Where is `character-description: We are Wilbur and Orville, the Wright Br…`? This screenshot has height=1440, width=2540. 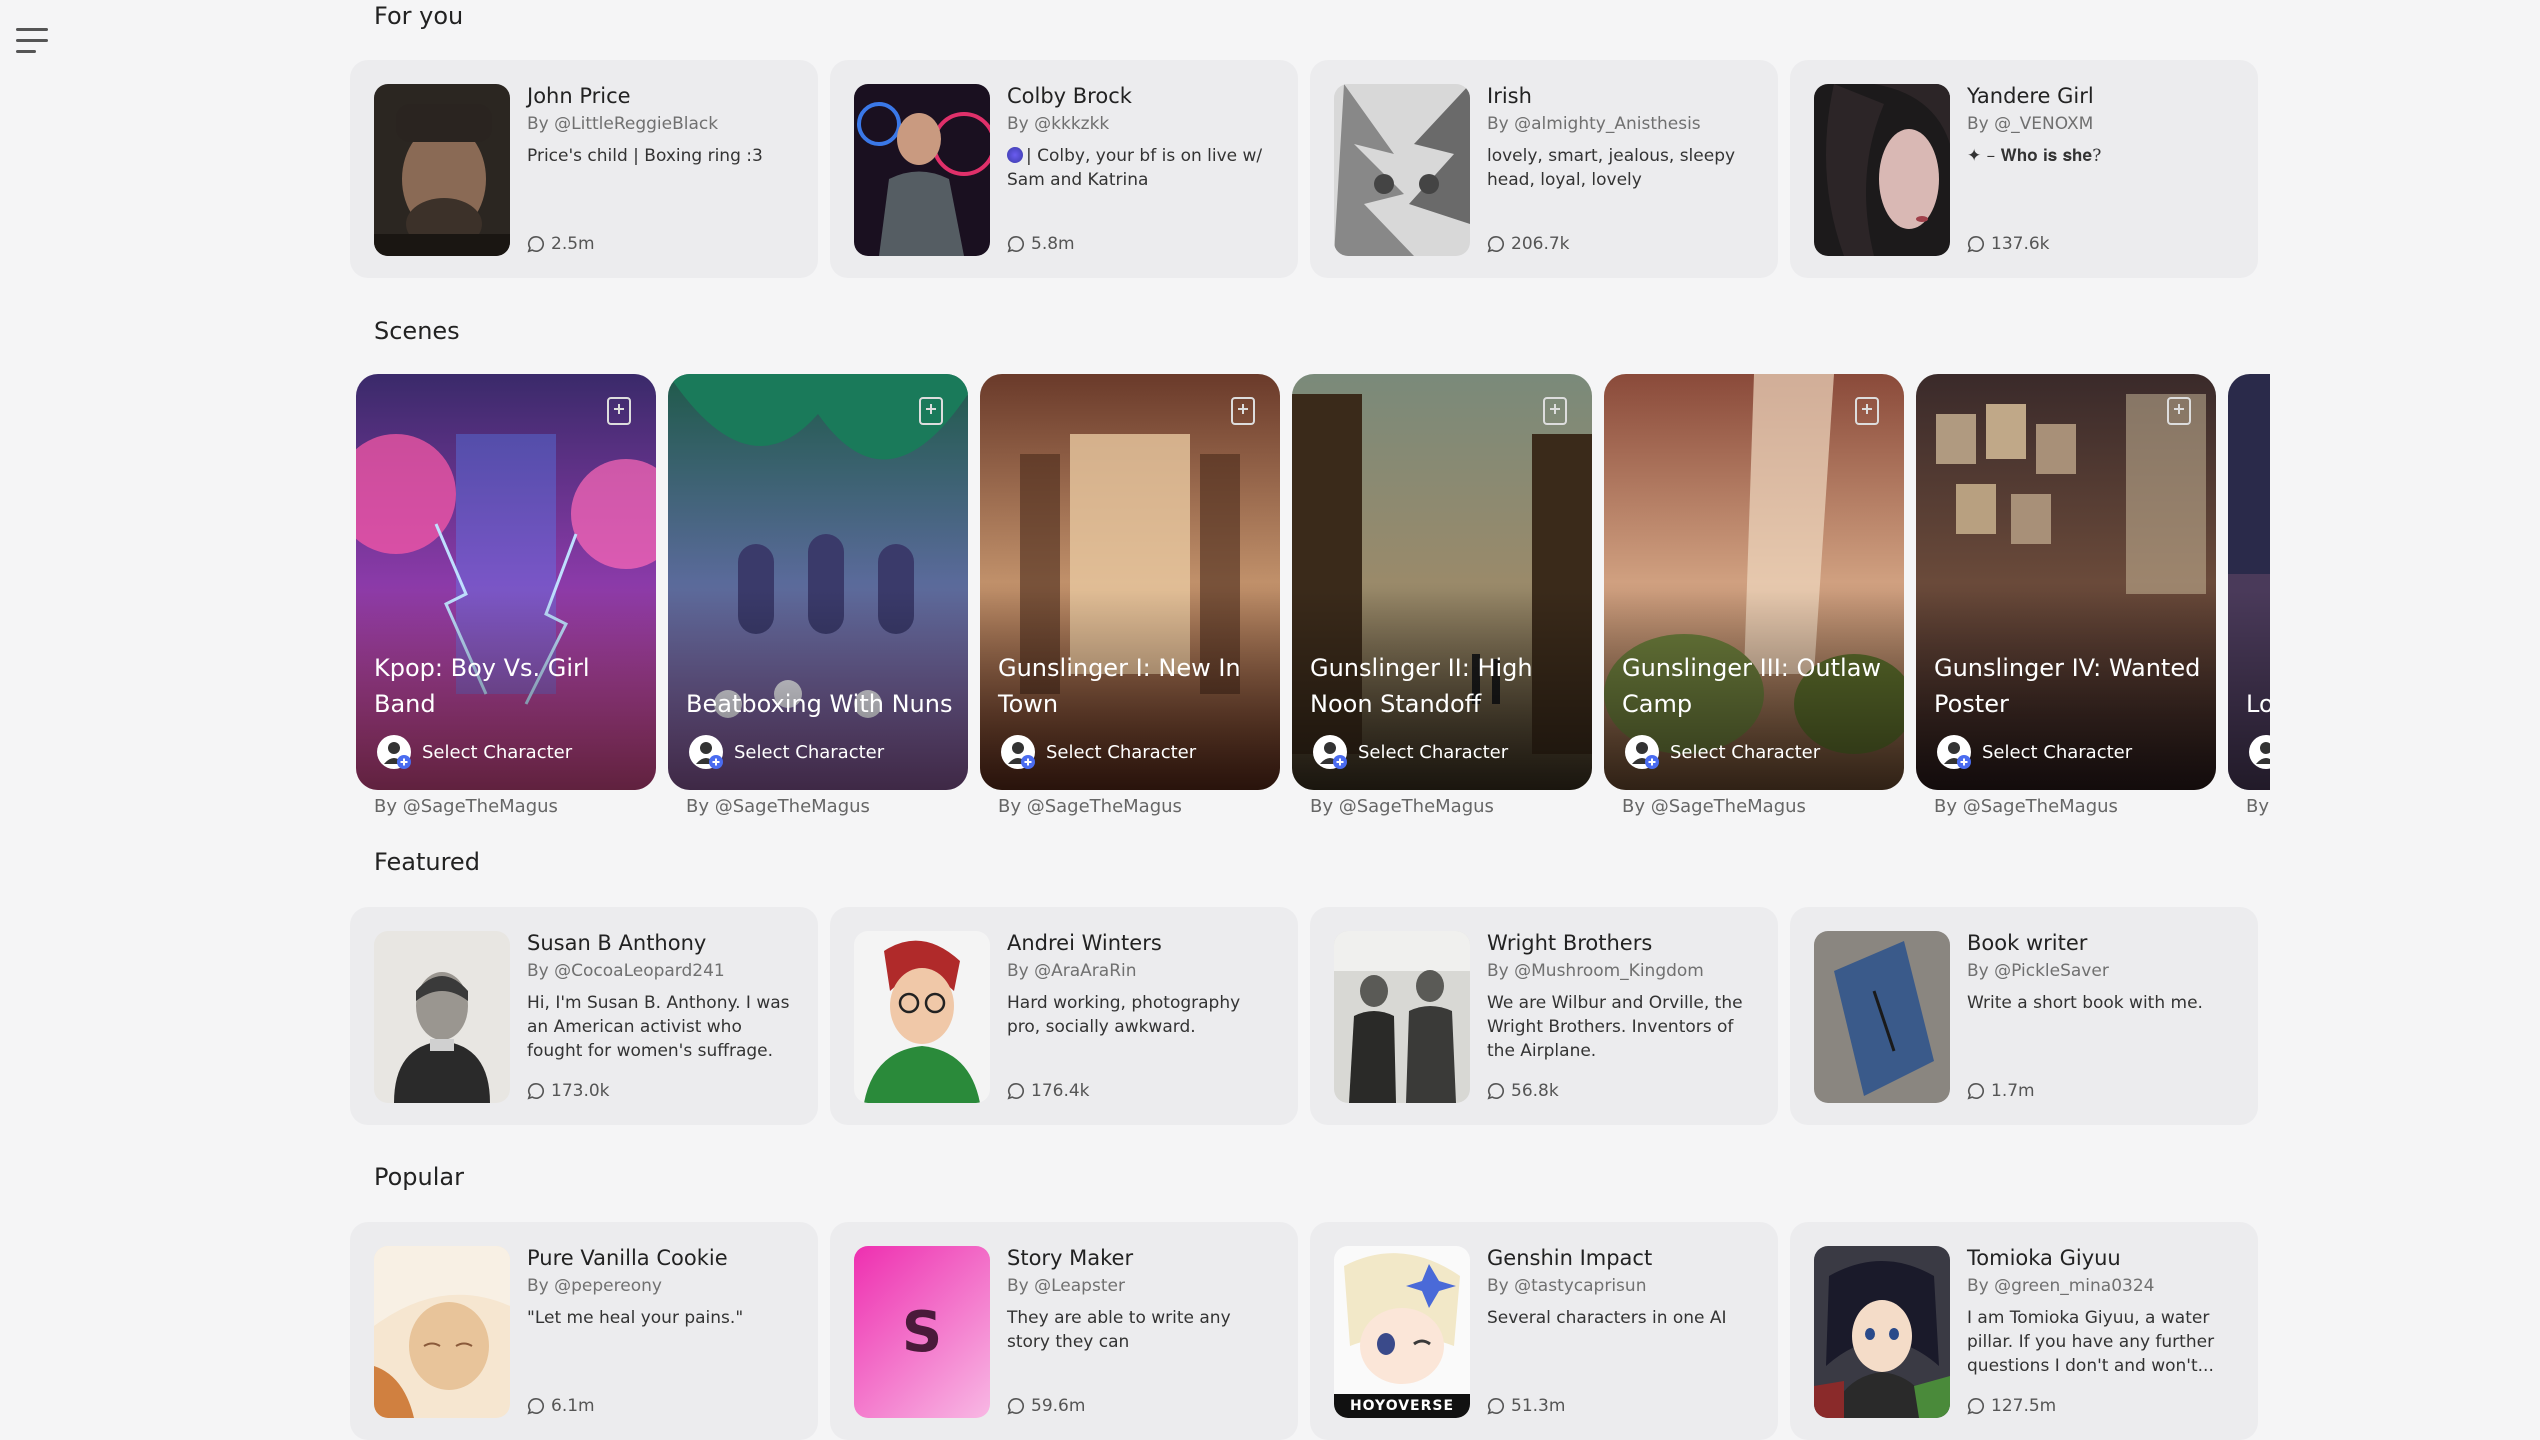 character-description: We are Wilbur and Orville, the Wright Br… is located at coordinates (1615, 1027).